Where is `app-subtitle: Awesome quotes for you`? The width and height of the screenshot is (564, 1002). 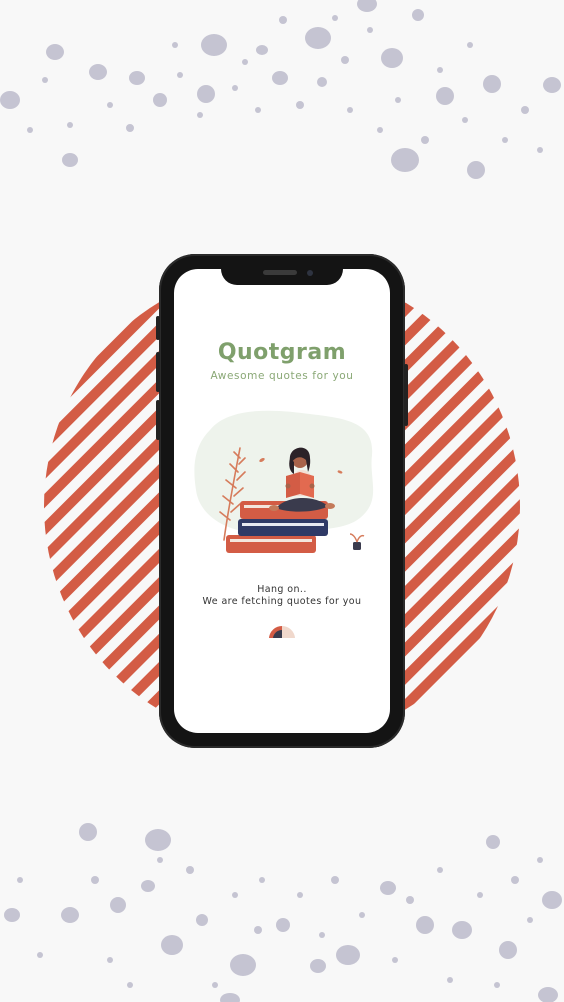 app-subtitle: Awesome quotes for you is located at coordinates (282, 376).